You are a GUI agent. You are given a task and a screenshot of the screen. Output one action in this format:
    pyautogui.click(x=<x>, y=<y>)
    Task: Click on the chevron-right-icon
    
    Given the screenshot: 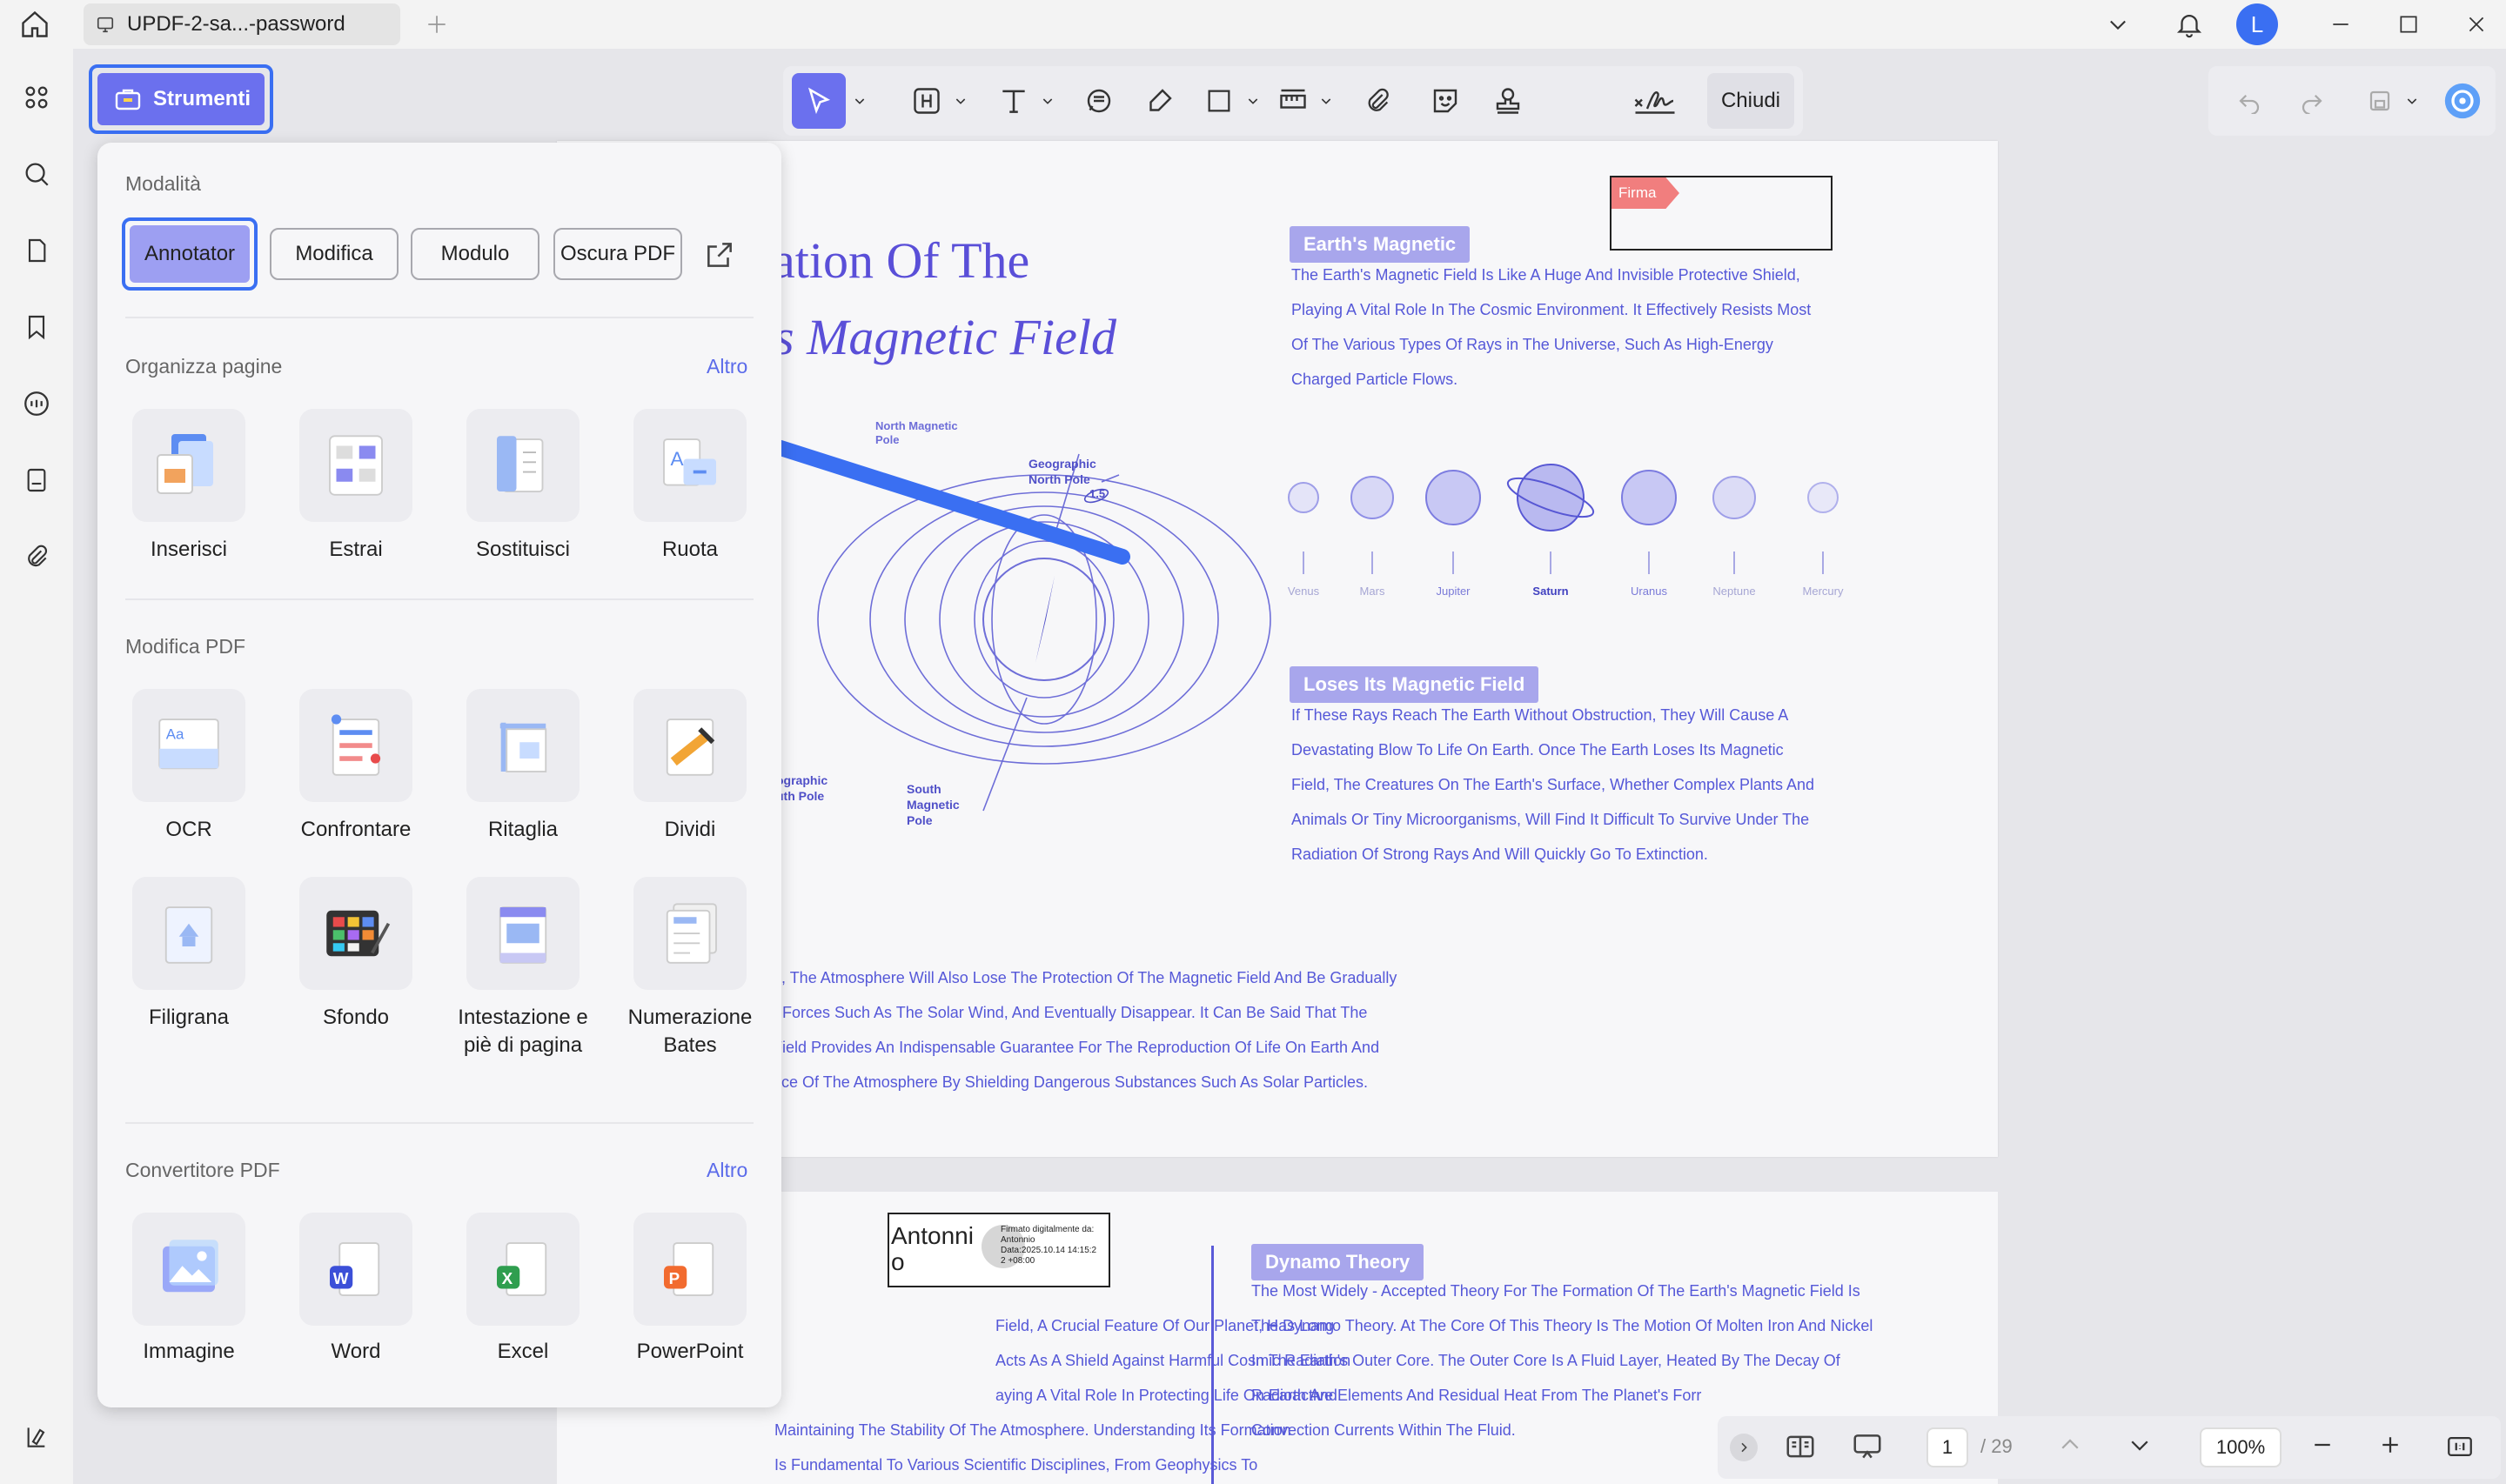 What is the action you would take?
    pyautogui.click(x=1744, y=1447)
    